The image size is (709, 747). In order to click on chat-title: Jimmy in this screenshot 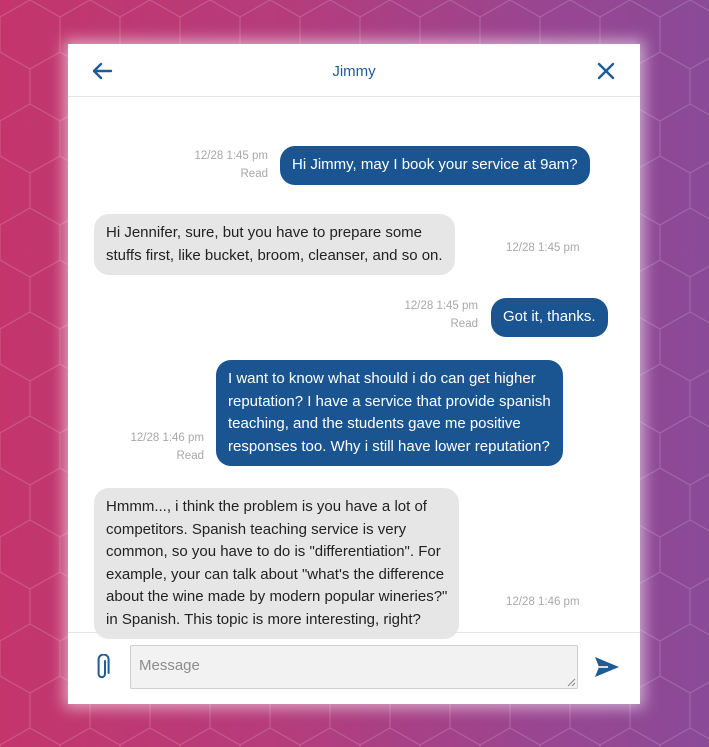, I will do `click(354, 71)`.